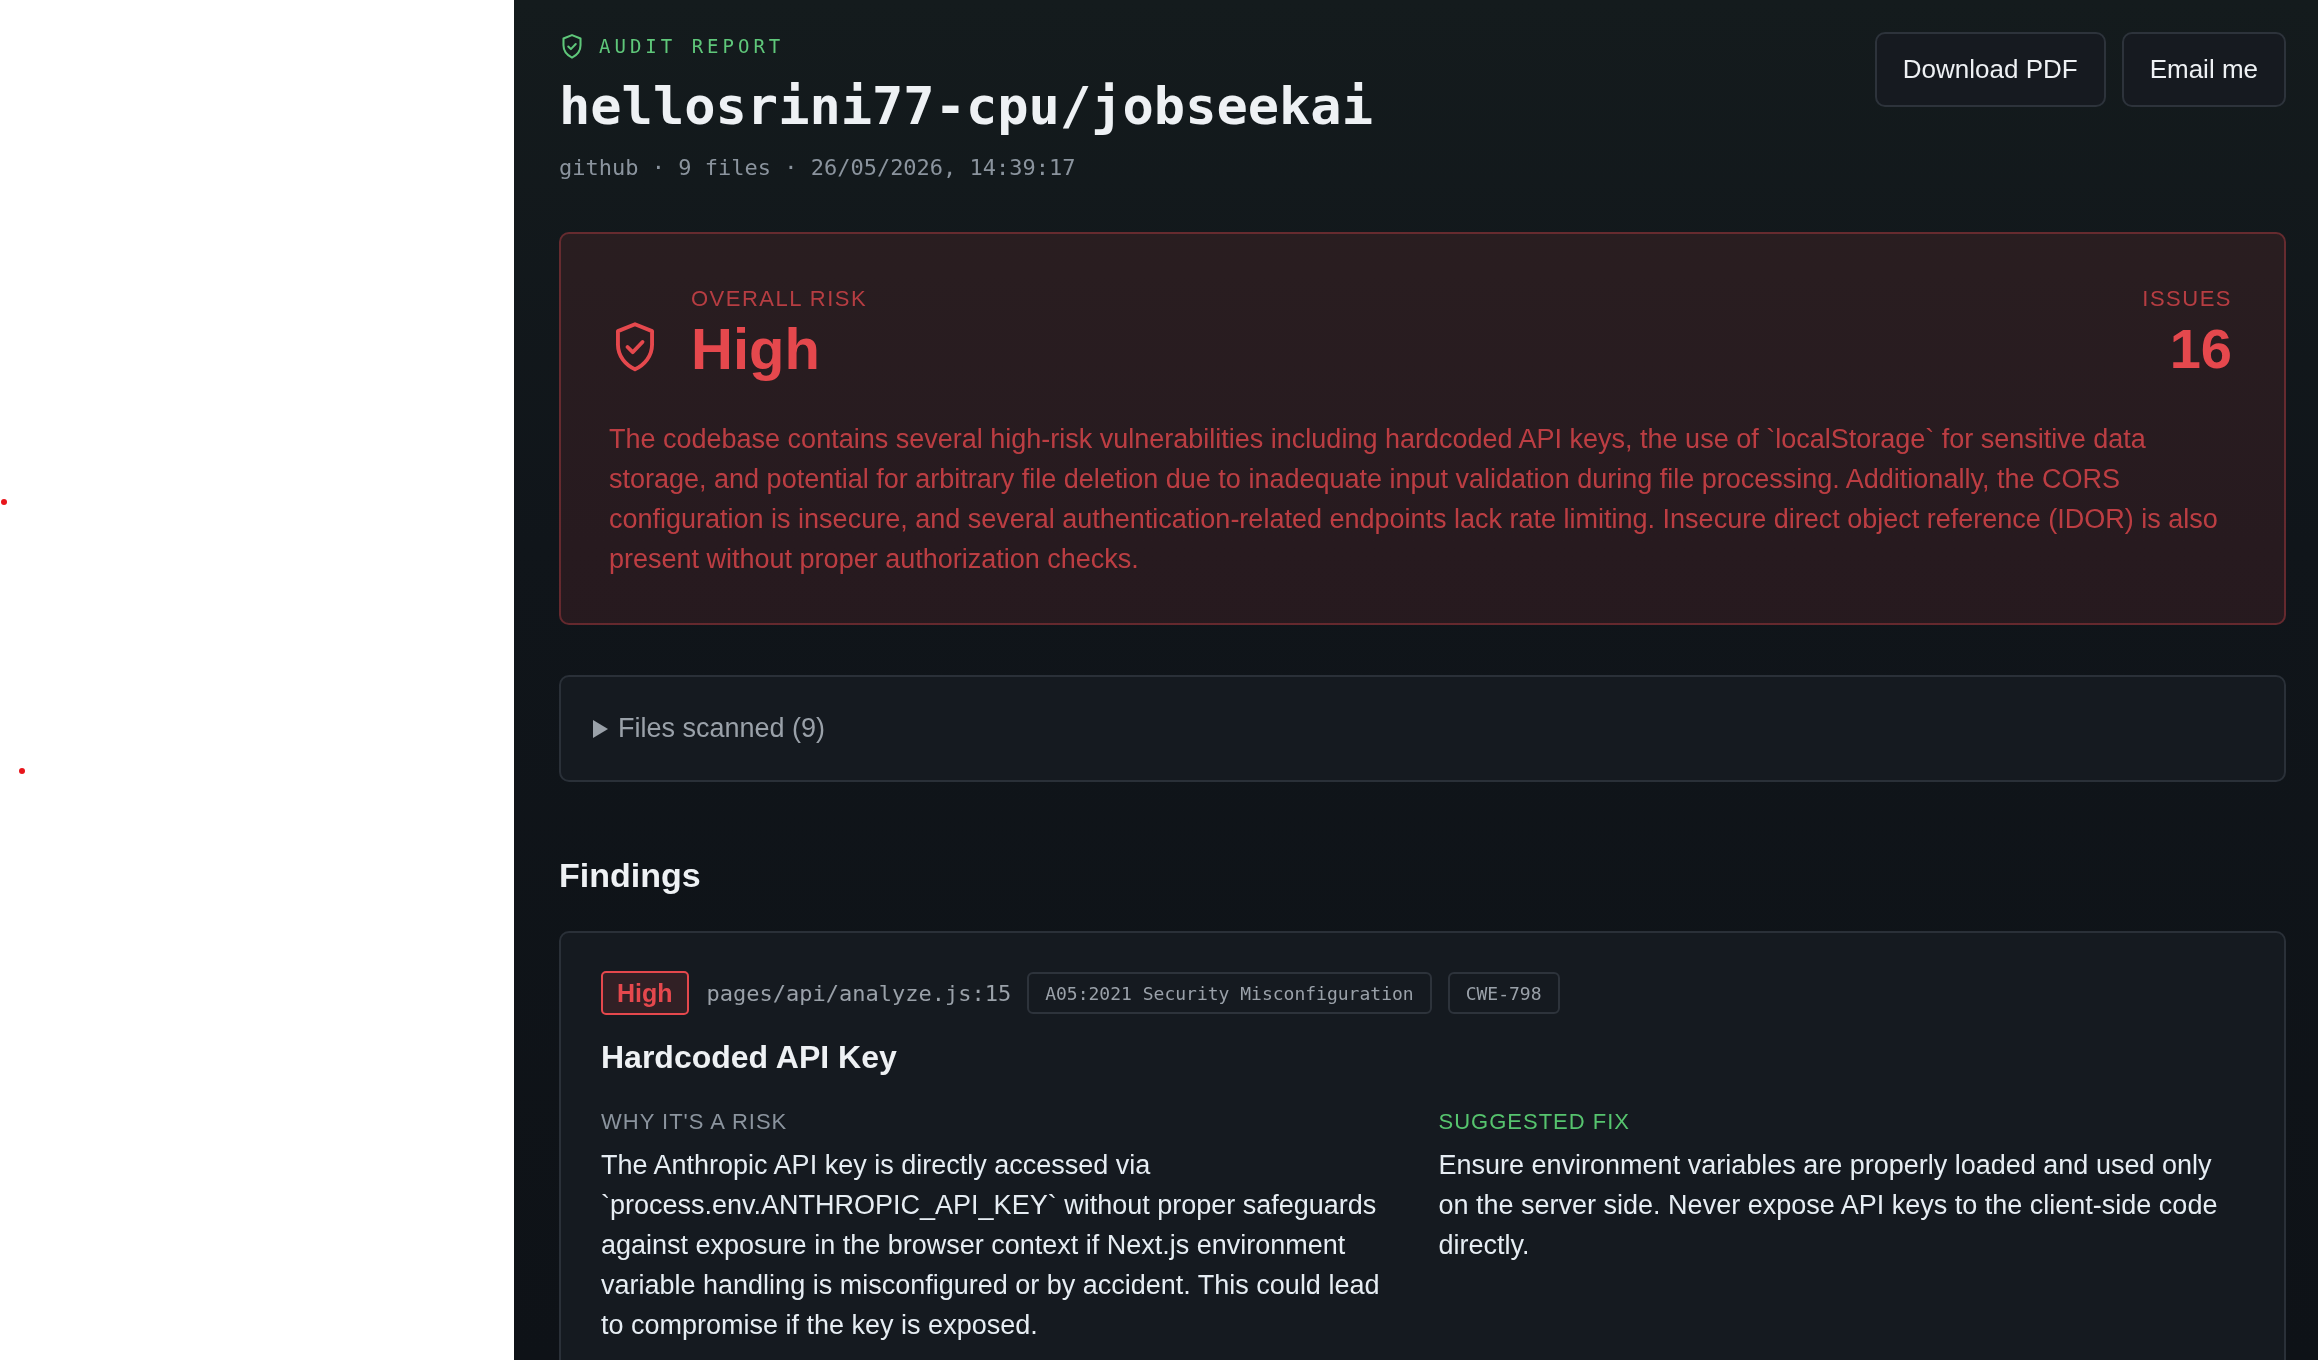 This screenshot has height=1360, width=2318. Describe the element at coordinates (645, 993) in the screenshot. I see `severity-badge: High` at that location.